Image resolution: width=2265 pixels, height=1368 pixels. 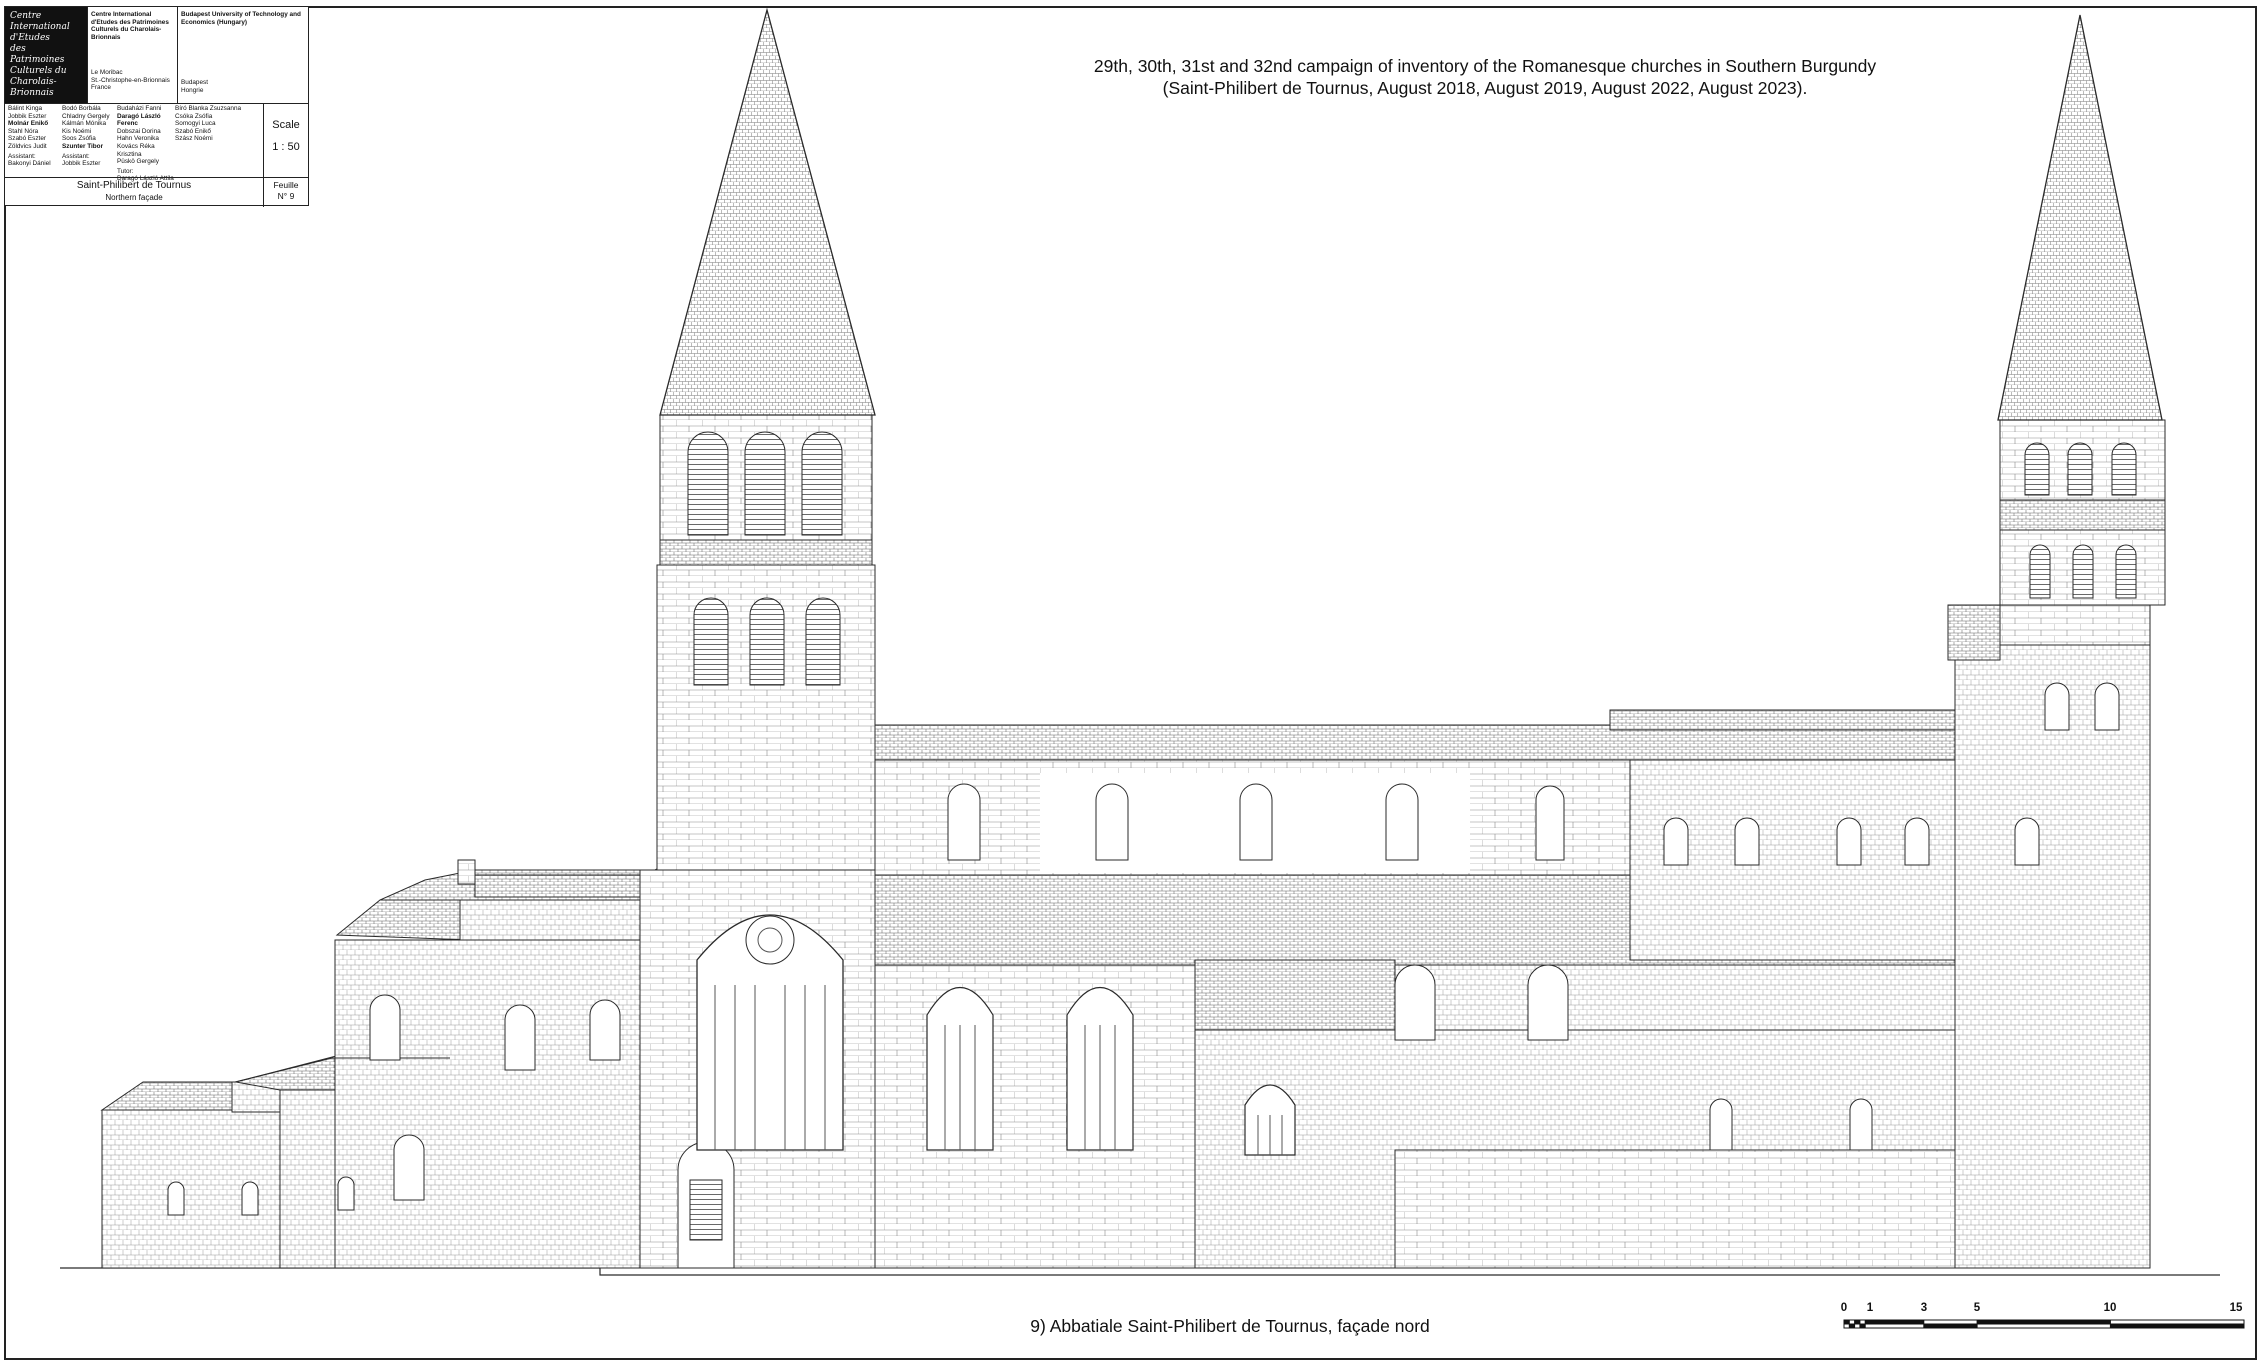 I want to click on scale-label-10: 10, so click(x=2110, y=1308).